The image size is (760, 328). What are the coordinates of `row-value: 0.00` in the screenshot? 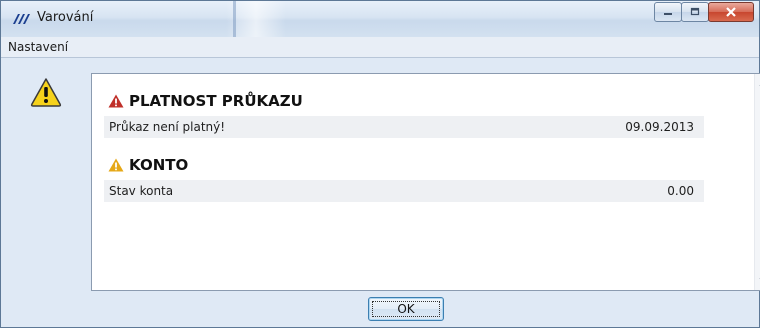 It's located at (680, 191).